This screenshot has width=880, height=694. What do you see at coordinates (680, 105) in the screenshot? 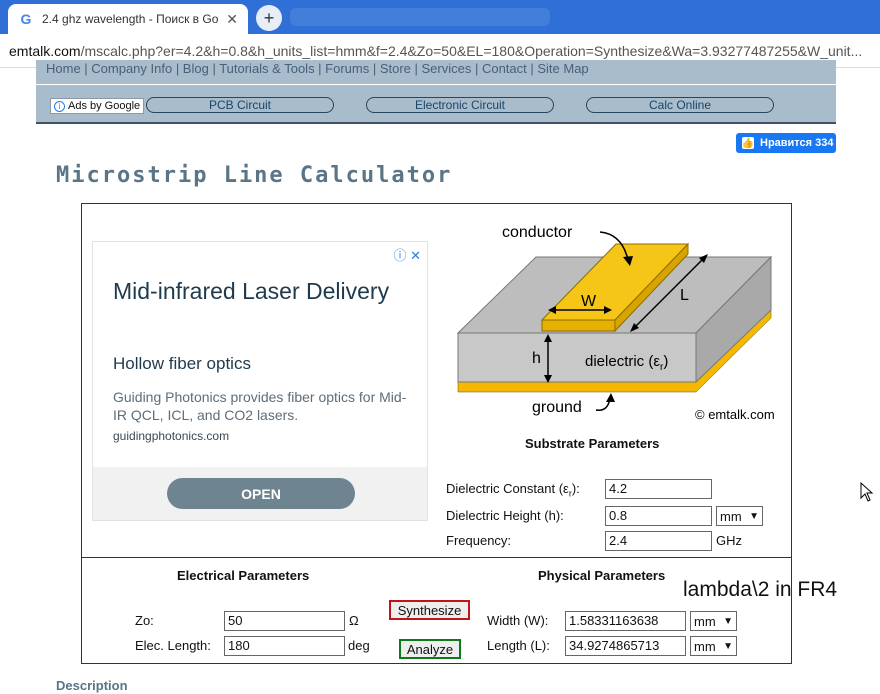
I see `ad-link-calc-online: Calc Online` at bounding box center [680, 105].